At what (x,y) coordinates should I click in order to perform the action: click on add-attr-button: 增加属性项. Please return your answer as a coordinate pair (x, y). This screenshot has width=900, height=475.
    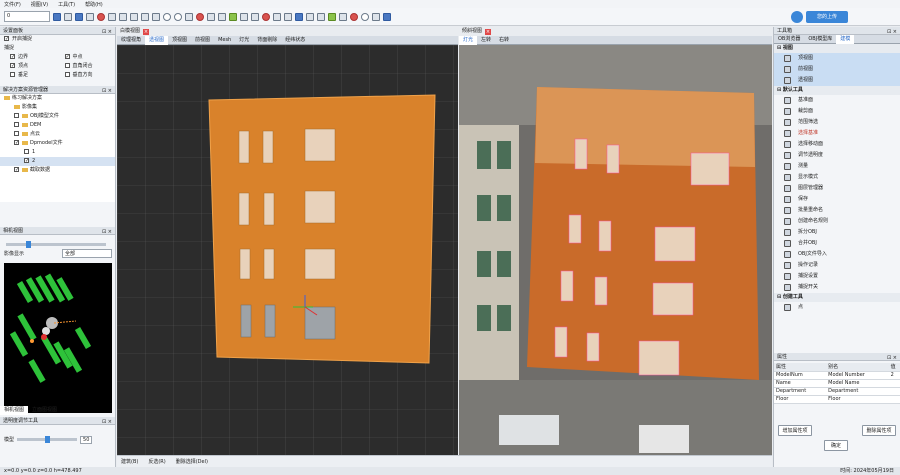
    Looking at the image, I should click on (795, 430).